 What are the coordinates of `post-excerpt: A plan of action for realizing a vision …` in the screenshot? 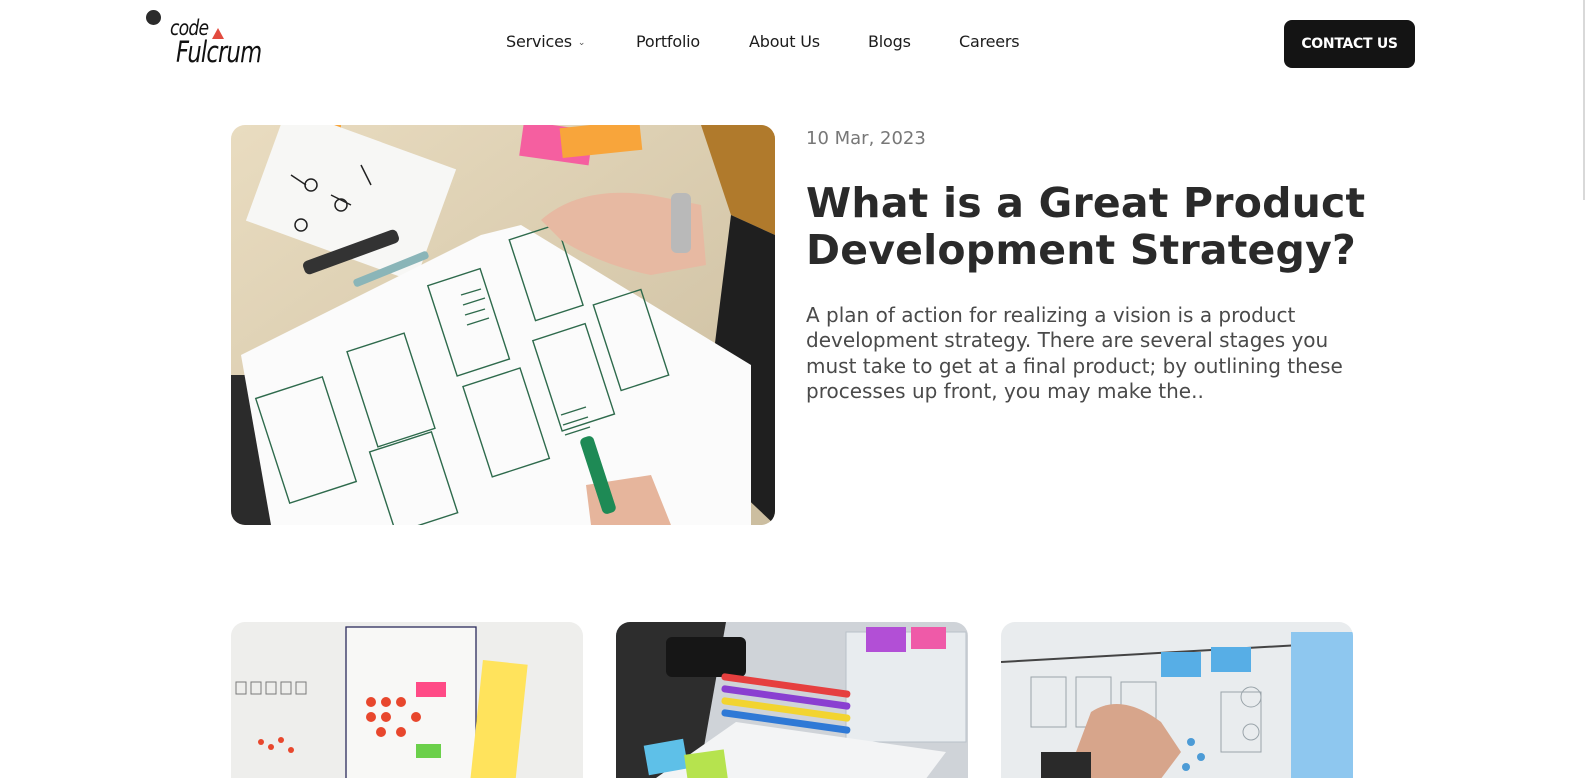 It's located at (1074, 353).